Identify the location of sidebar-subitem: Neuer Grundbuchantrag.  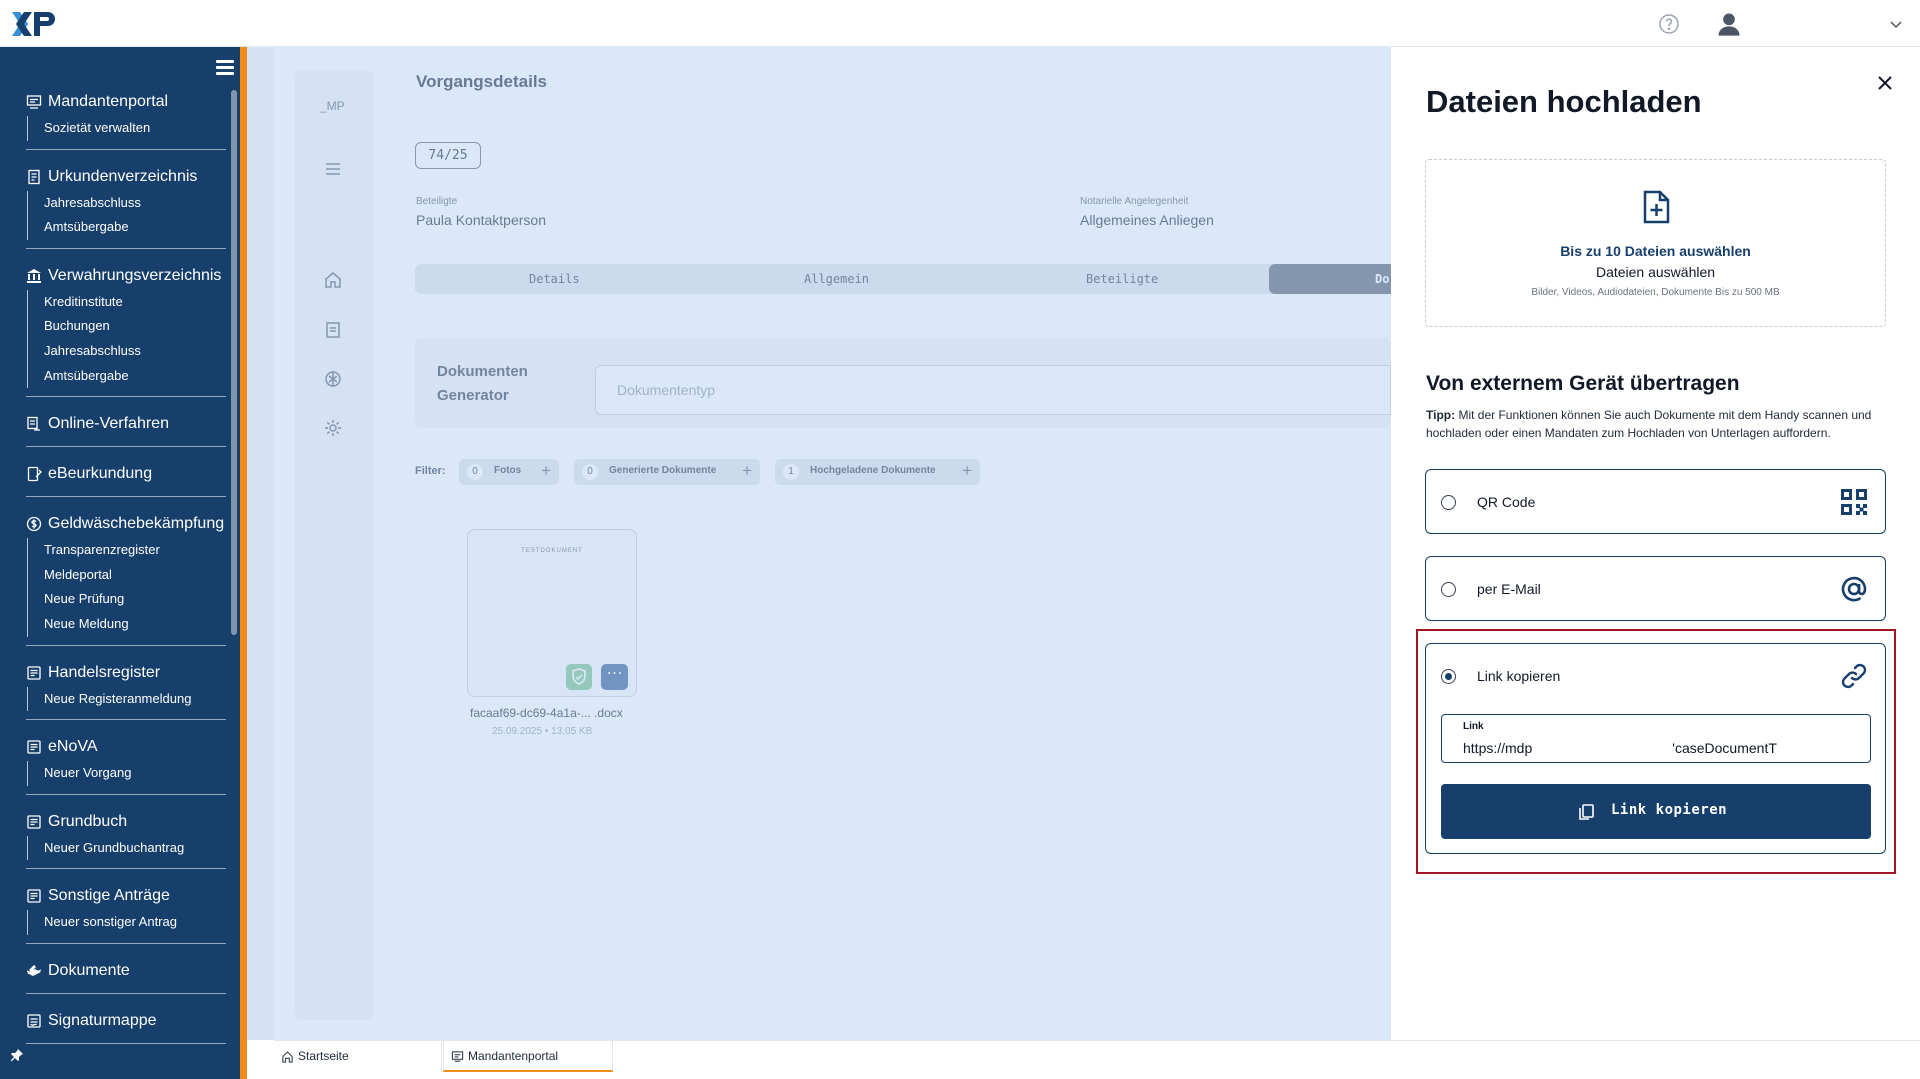
(135, 848).